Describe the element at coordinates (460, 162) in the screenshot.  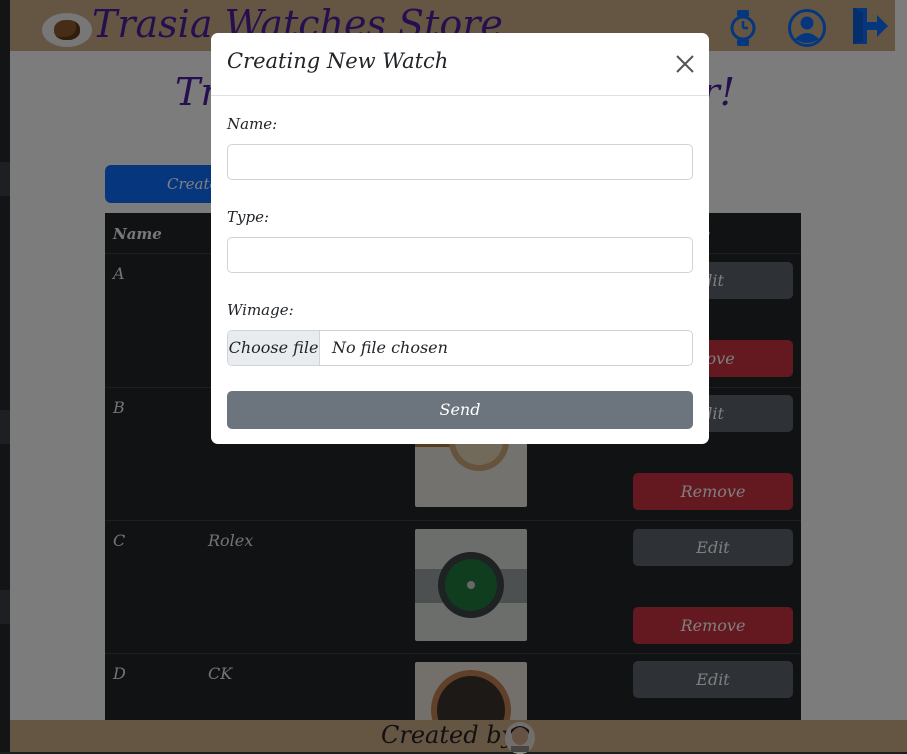
I see `name-field` at that location.